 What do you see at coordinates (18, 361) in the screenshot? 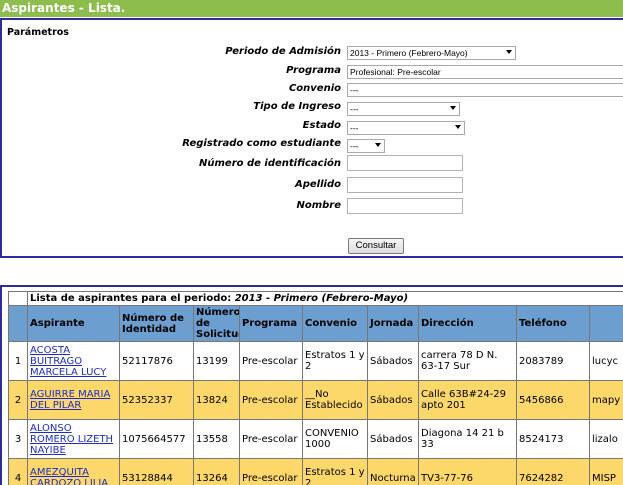
I see `row-index: 1` at bounding box center [18, 361].